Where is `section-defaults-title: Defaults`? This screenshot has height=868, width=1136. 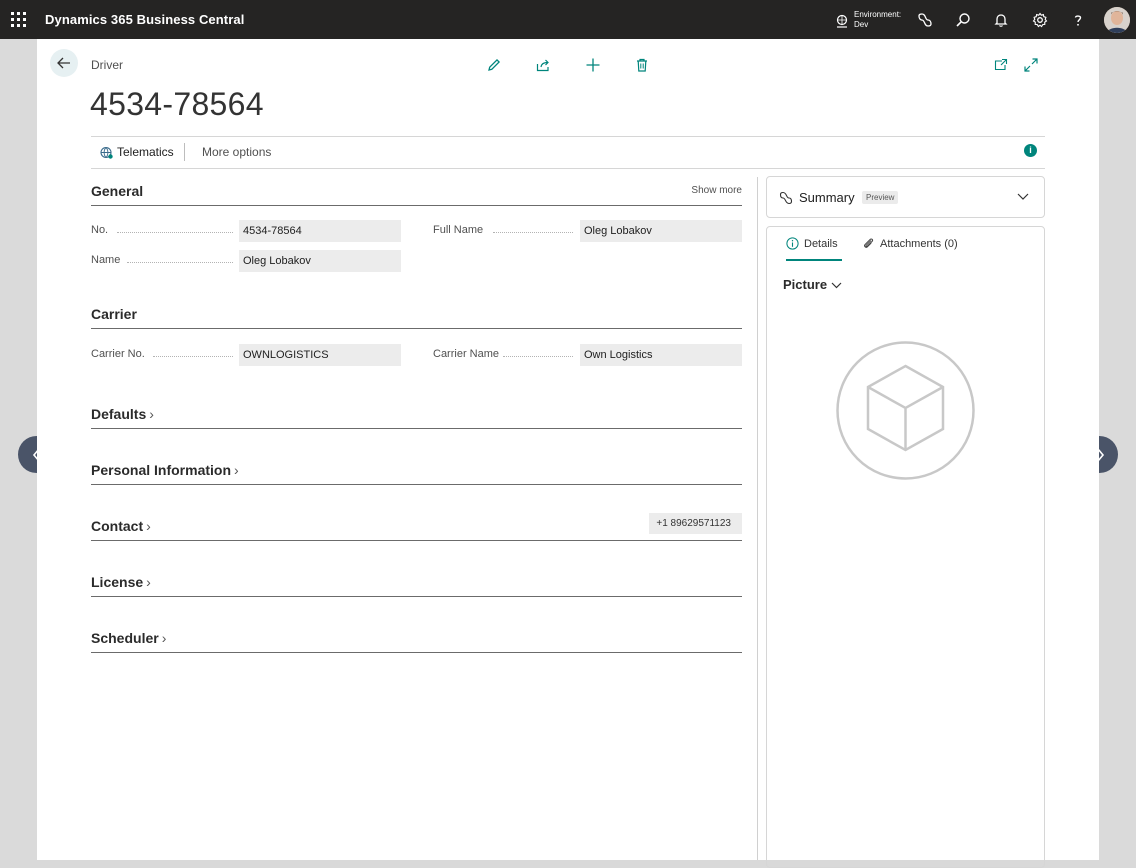
section-defaults-title: Defaults is located at coordinates (119, 414).